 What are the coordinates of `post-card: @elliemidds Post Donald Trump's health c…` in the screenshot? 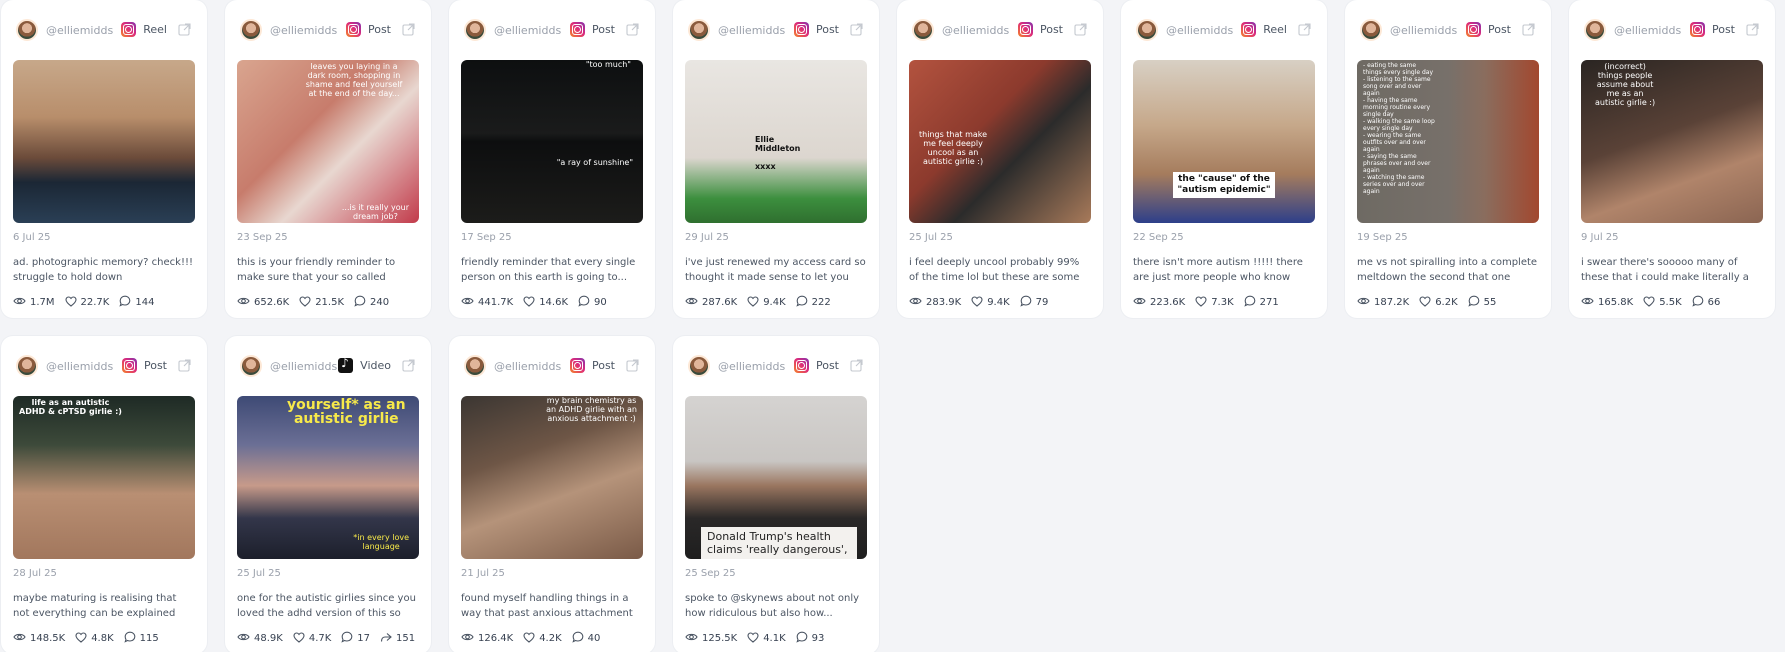 It's located at (776, 494).